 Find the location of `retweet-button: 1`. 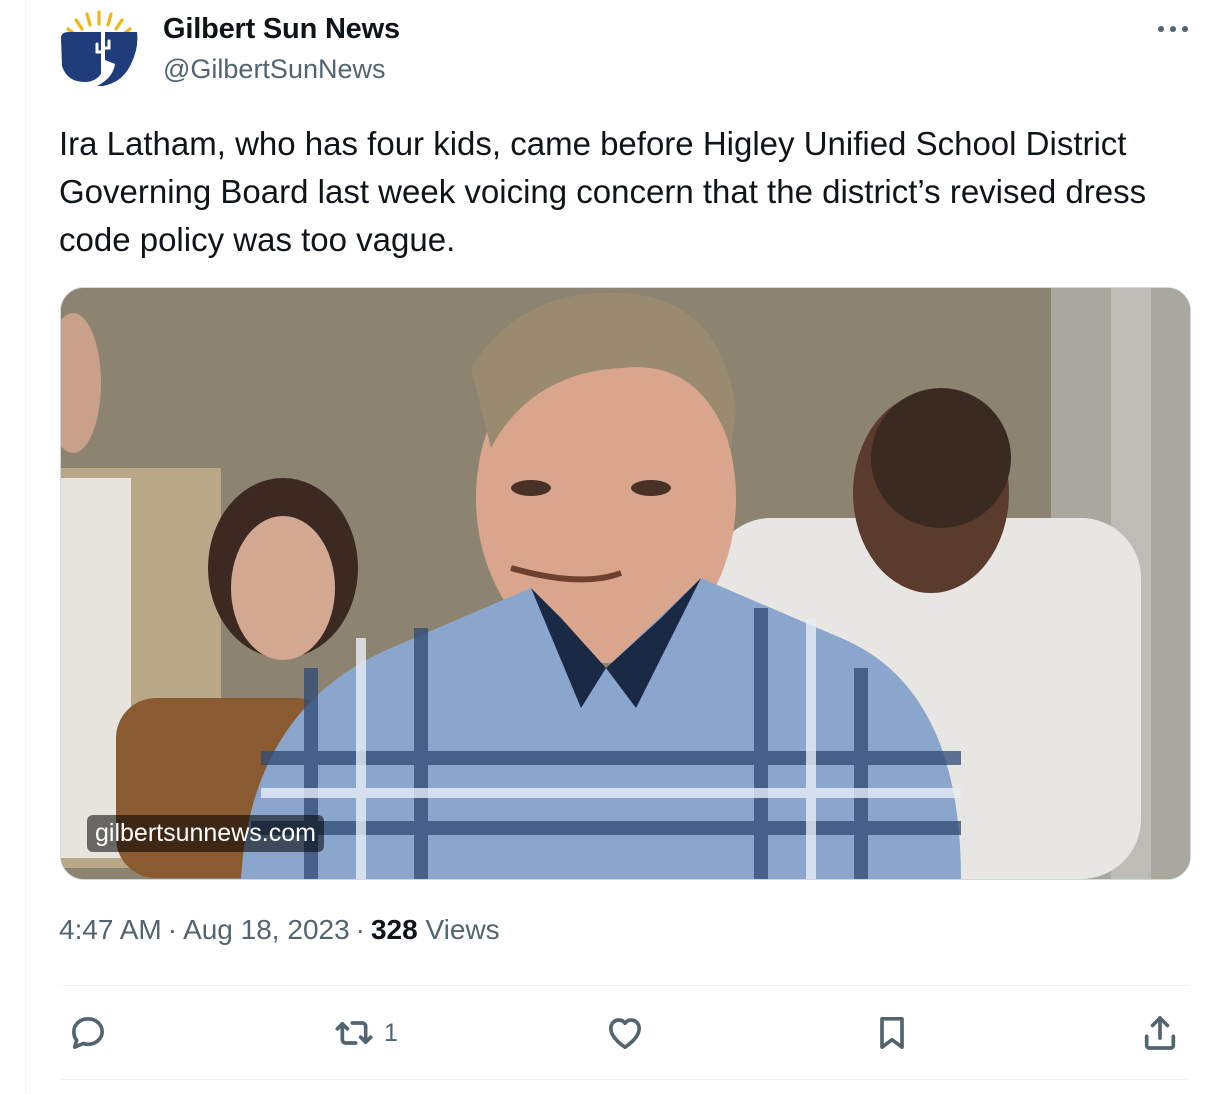

retweet-button: 1 is located at coordinates (366, 1033).